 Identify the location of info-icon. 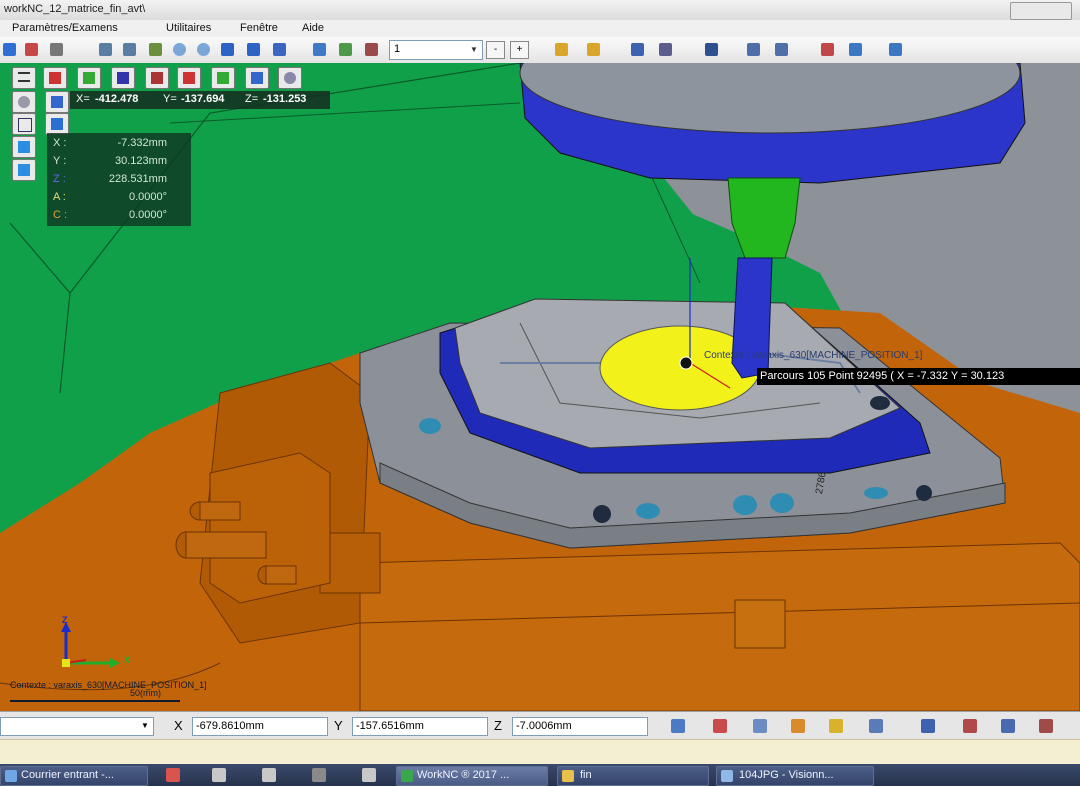
(928, 726).